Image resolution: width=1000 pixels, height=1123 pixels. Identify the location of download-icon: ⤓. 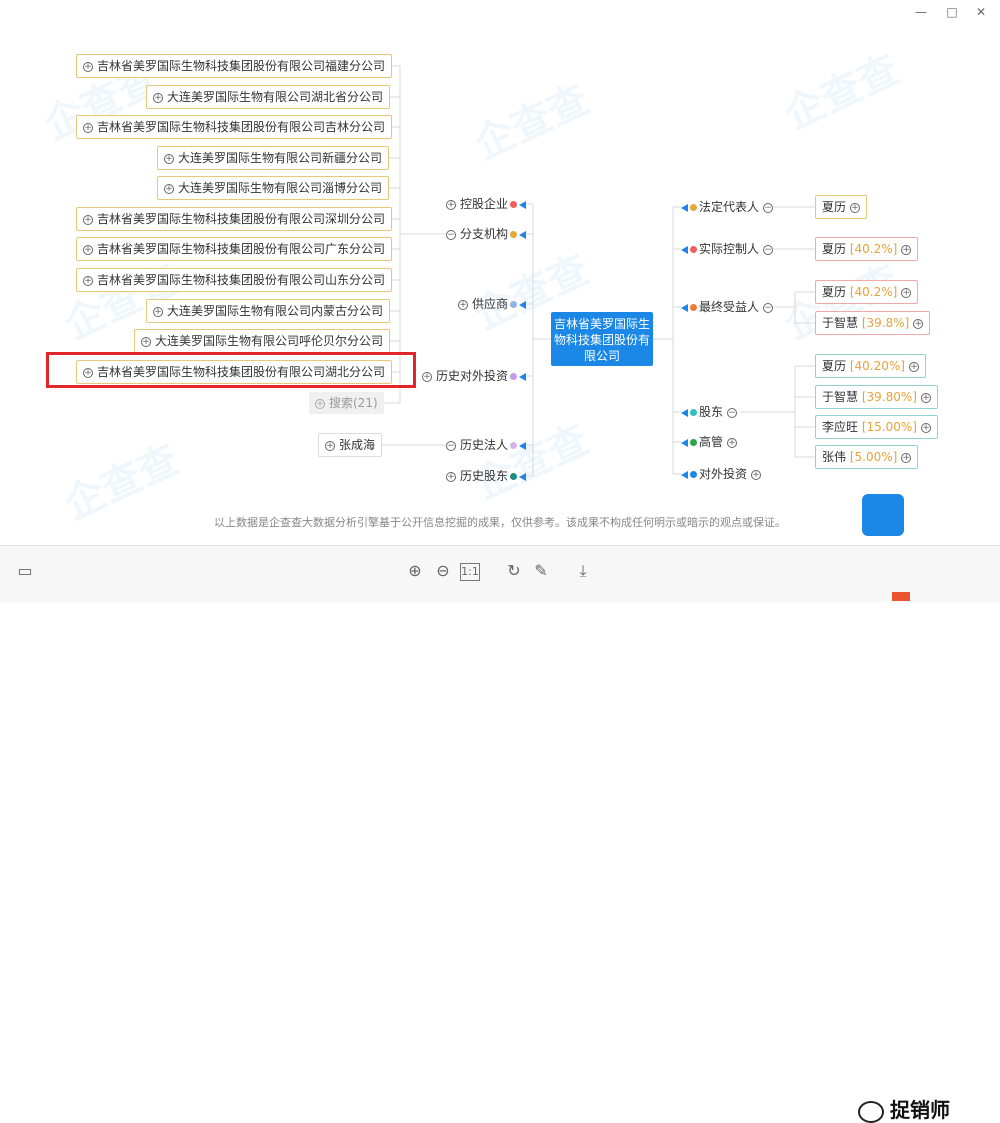
(583, 571).